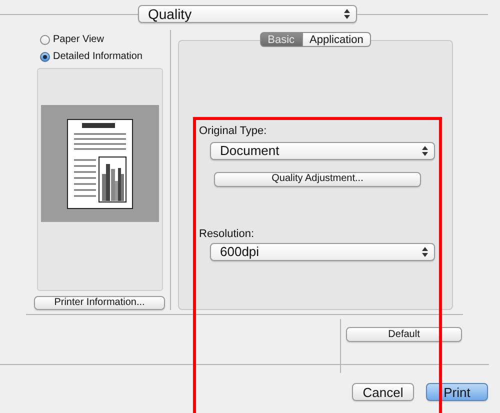 Image resolution: width=500 pixels, height=413 pixels. What do you see at coordinates (233, 131) in the screenshot?
I see `field-label: Original Type:` at bounding box center [233, 131].